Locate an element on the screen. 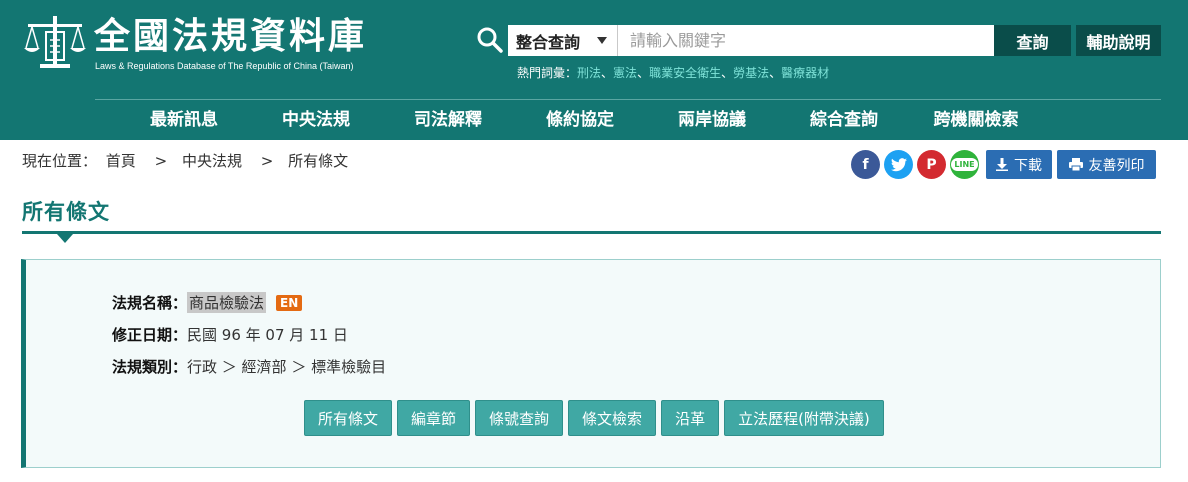  facebook-icon: f is located at coordinates (865, 164).